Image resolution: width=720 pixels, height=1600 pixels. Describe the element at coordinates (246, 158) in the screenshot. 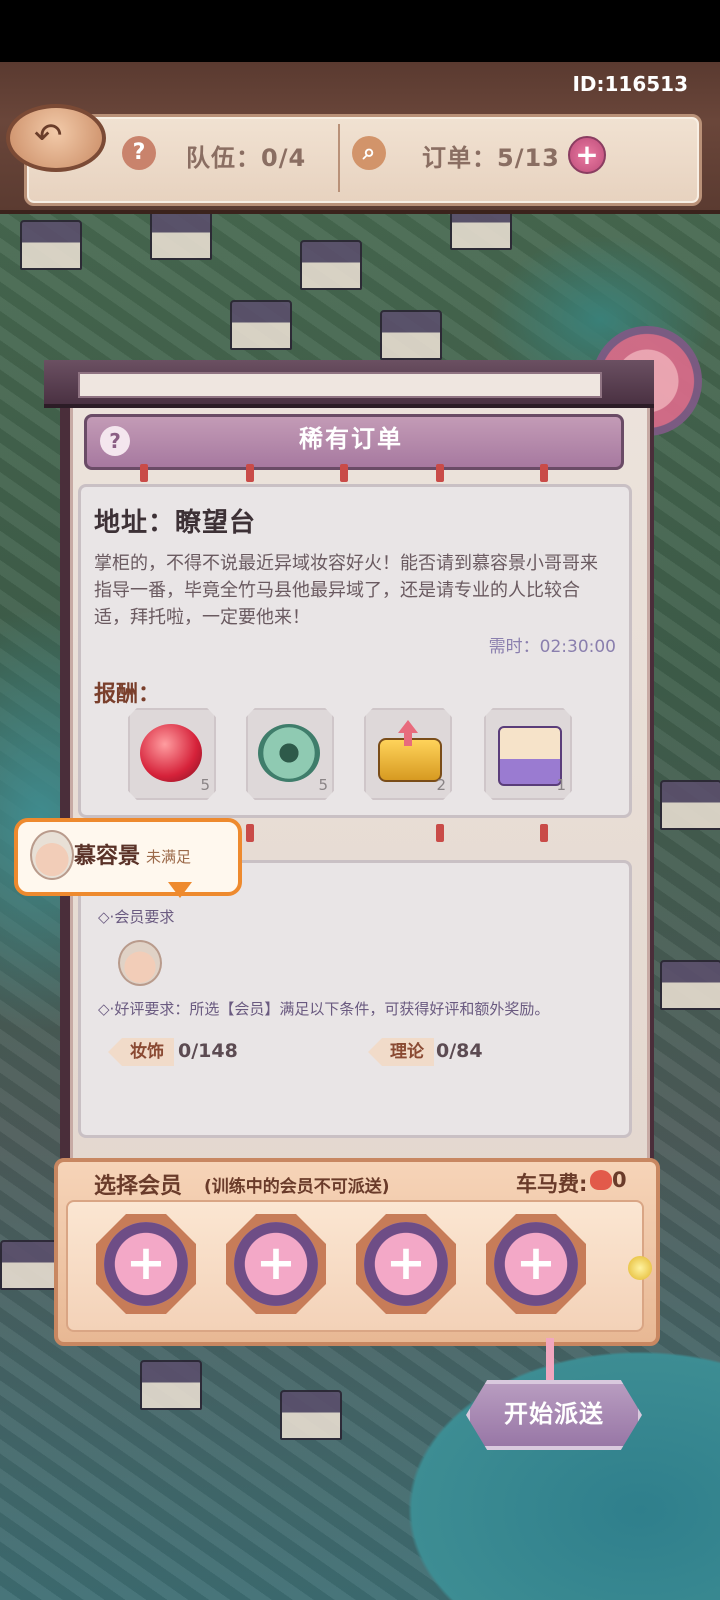

I see `team-count: 队伍：0/4` at that location.